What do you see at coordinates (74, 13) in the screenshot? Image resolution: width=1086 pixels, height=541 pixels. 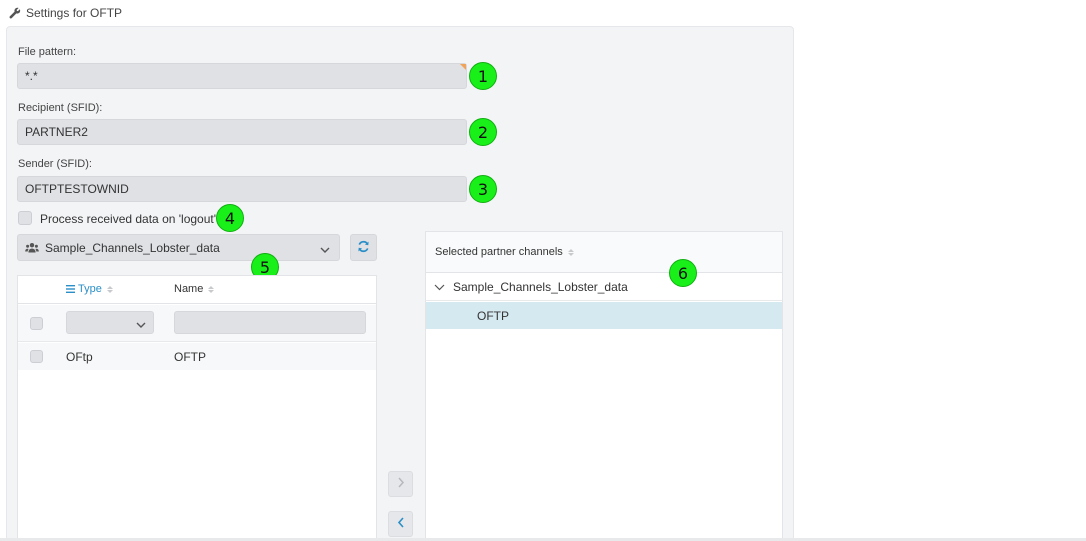 I see `window-title: Settings for OFTP` at bounding box center [74, 13].